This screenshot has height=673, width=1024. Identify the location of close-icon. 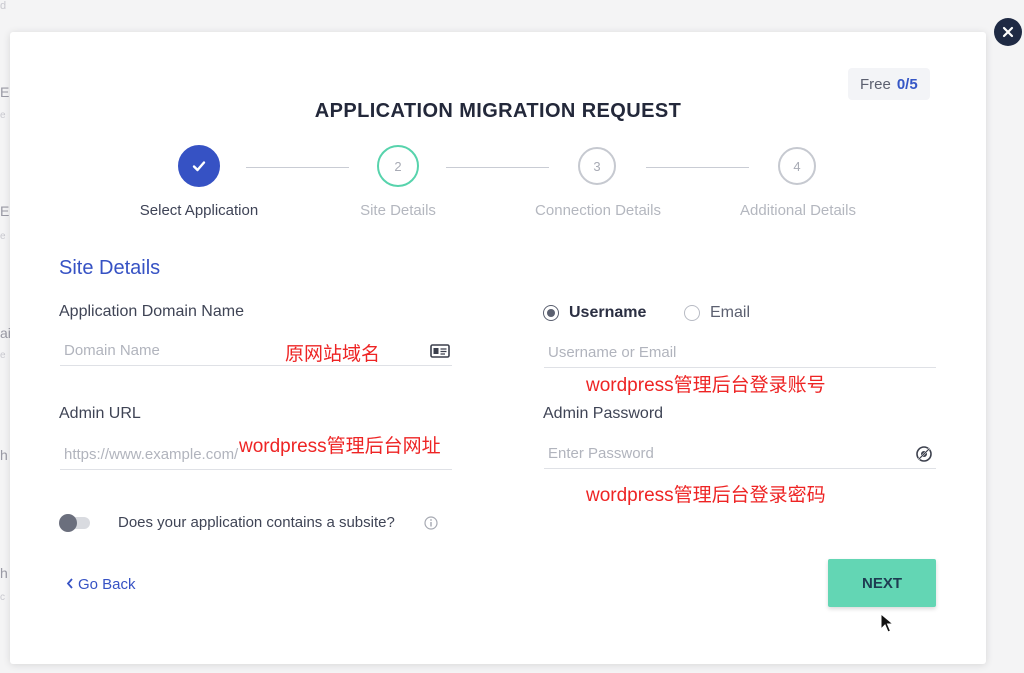
(1008, 32).